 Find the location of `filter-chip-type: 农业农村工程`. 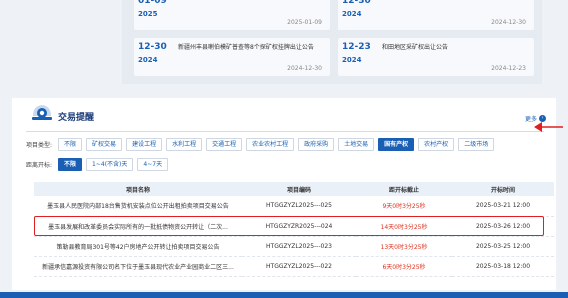

filter-chip-type: 农业农村工程 is located at coordinates (270, 144).